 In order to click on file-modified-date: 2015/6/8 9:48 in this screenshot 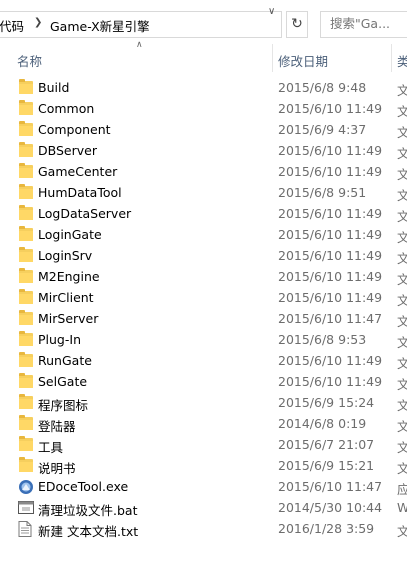, I will do `click(322, 87)`.